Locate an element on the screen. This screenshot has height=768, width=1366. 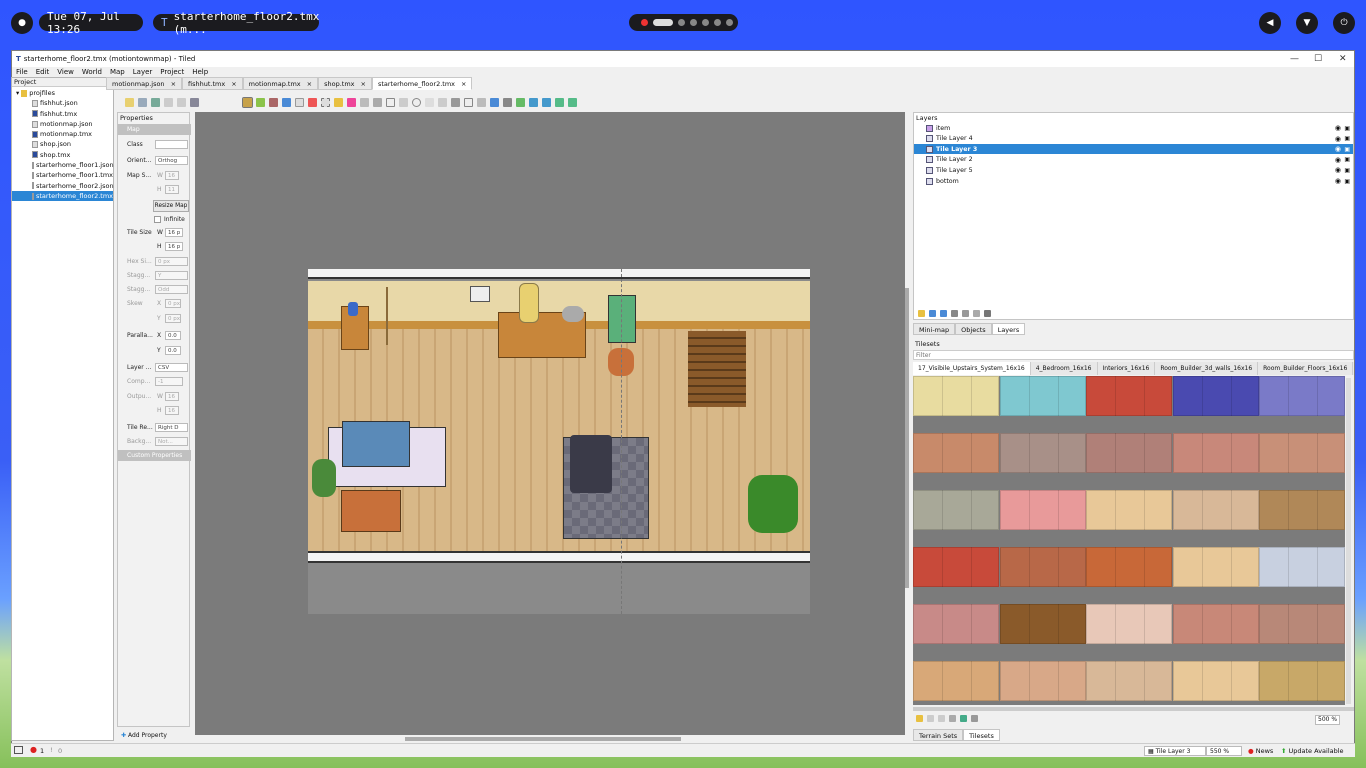
edit-polygons-icon is located at coordinates (377, 102).